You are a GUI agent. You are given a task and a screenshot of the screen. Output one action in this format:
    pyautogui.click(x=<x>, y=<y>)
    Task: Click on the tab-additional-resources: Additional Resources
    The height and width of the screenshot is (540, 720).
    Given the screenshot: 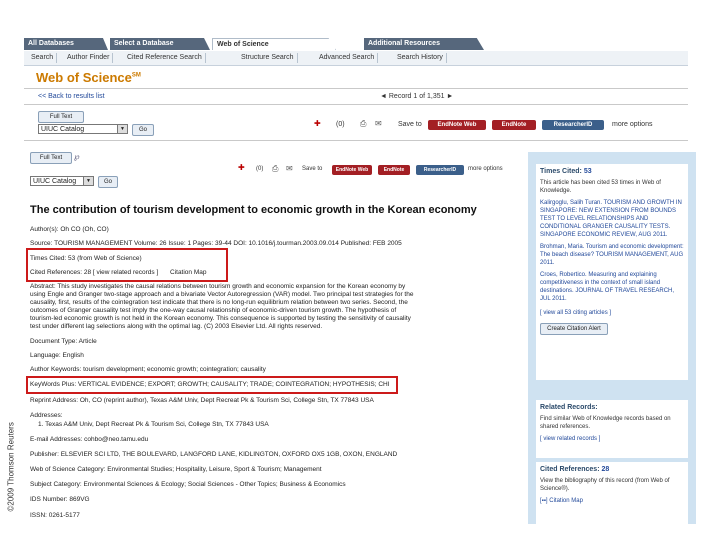 What is the action you would take?
    pyautogui.click(x=424, y=44)
    